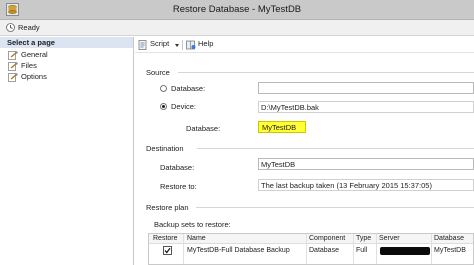  What do you see at coordinates (66, 42) in the screenshot?
I see `page-selector-header: Select a page` at bounding box center [66, 42].